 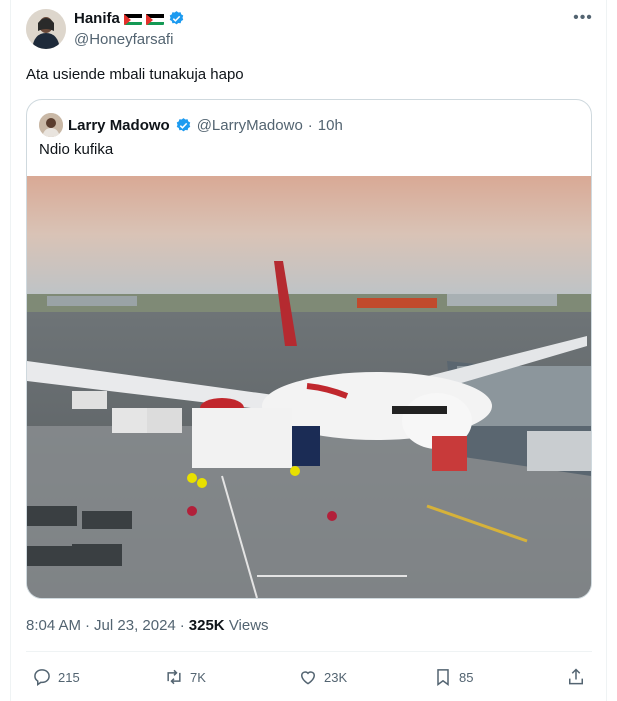 I want to click on quote-author-name: Larry Madowo, so click(x=119, y=125).